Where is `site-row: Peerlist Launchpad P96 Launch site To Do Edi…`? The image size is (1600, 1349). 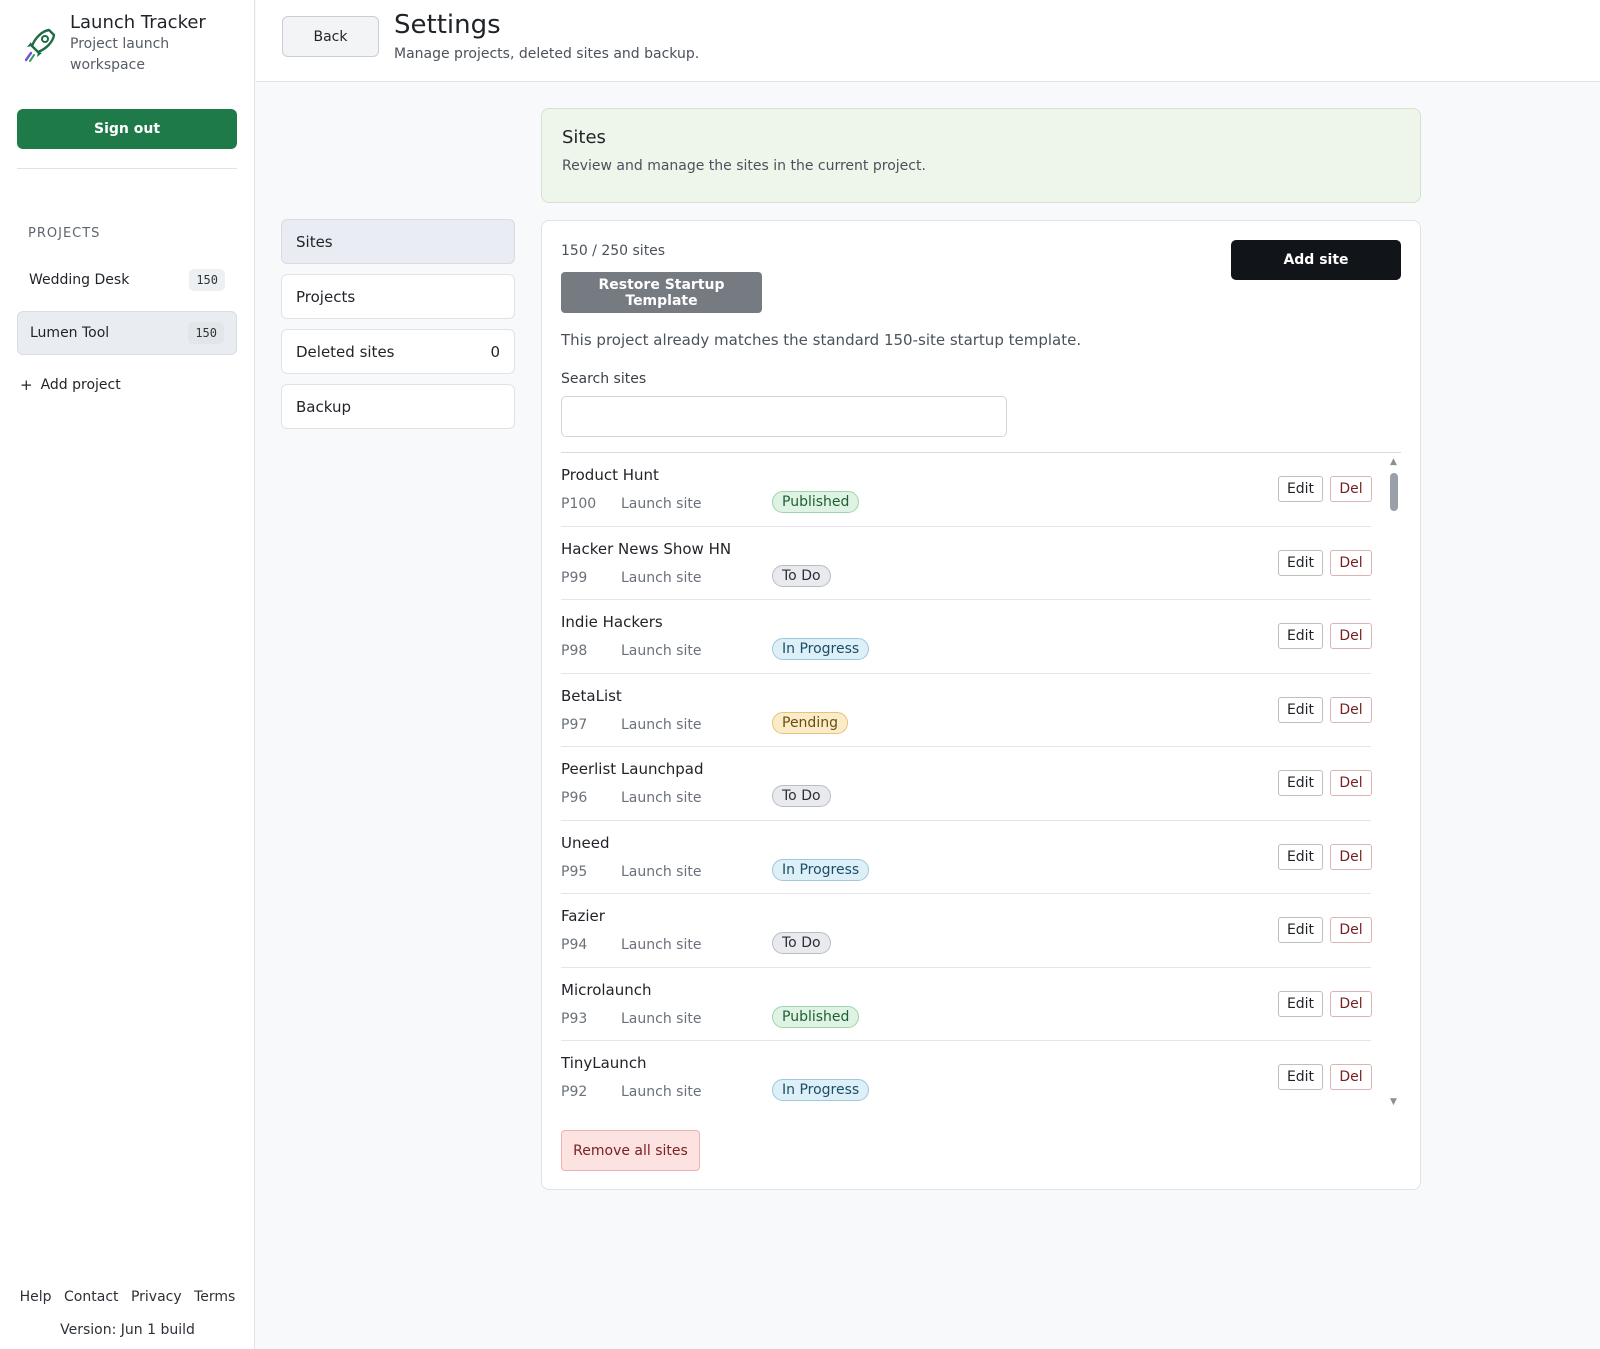 site-row: Peerlist Launchpad P96 Launch site To Do Edi… is located at coordinates (966, 784).